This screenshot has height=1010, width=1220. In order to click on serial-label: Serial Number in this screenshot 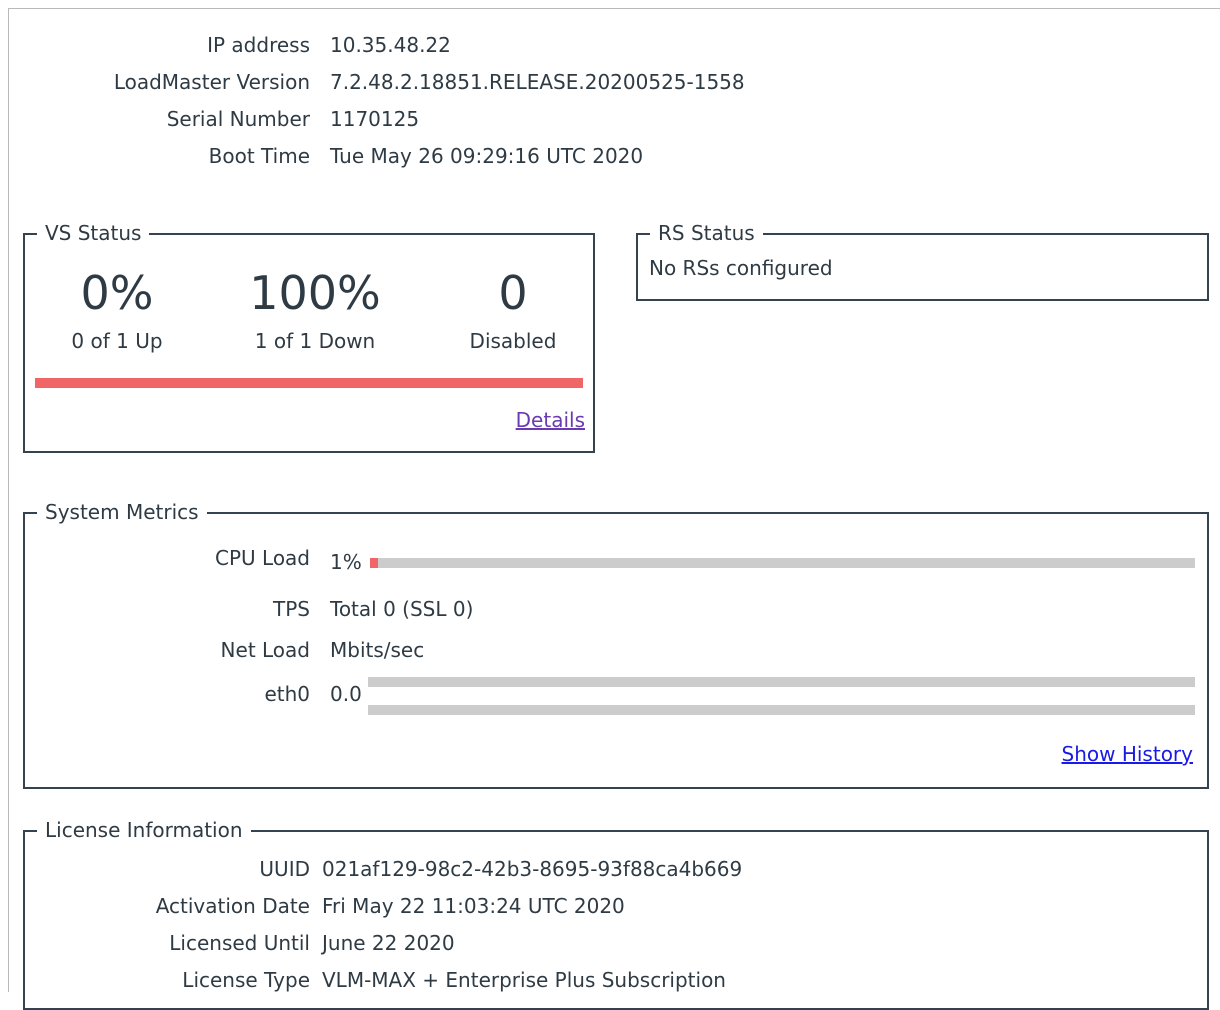, I will do `click(238, 119)`.